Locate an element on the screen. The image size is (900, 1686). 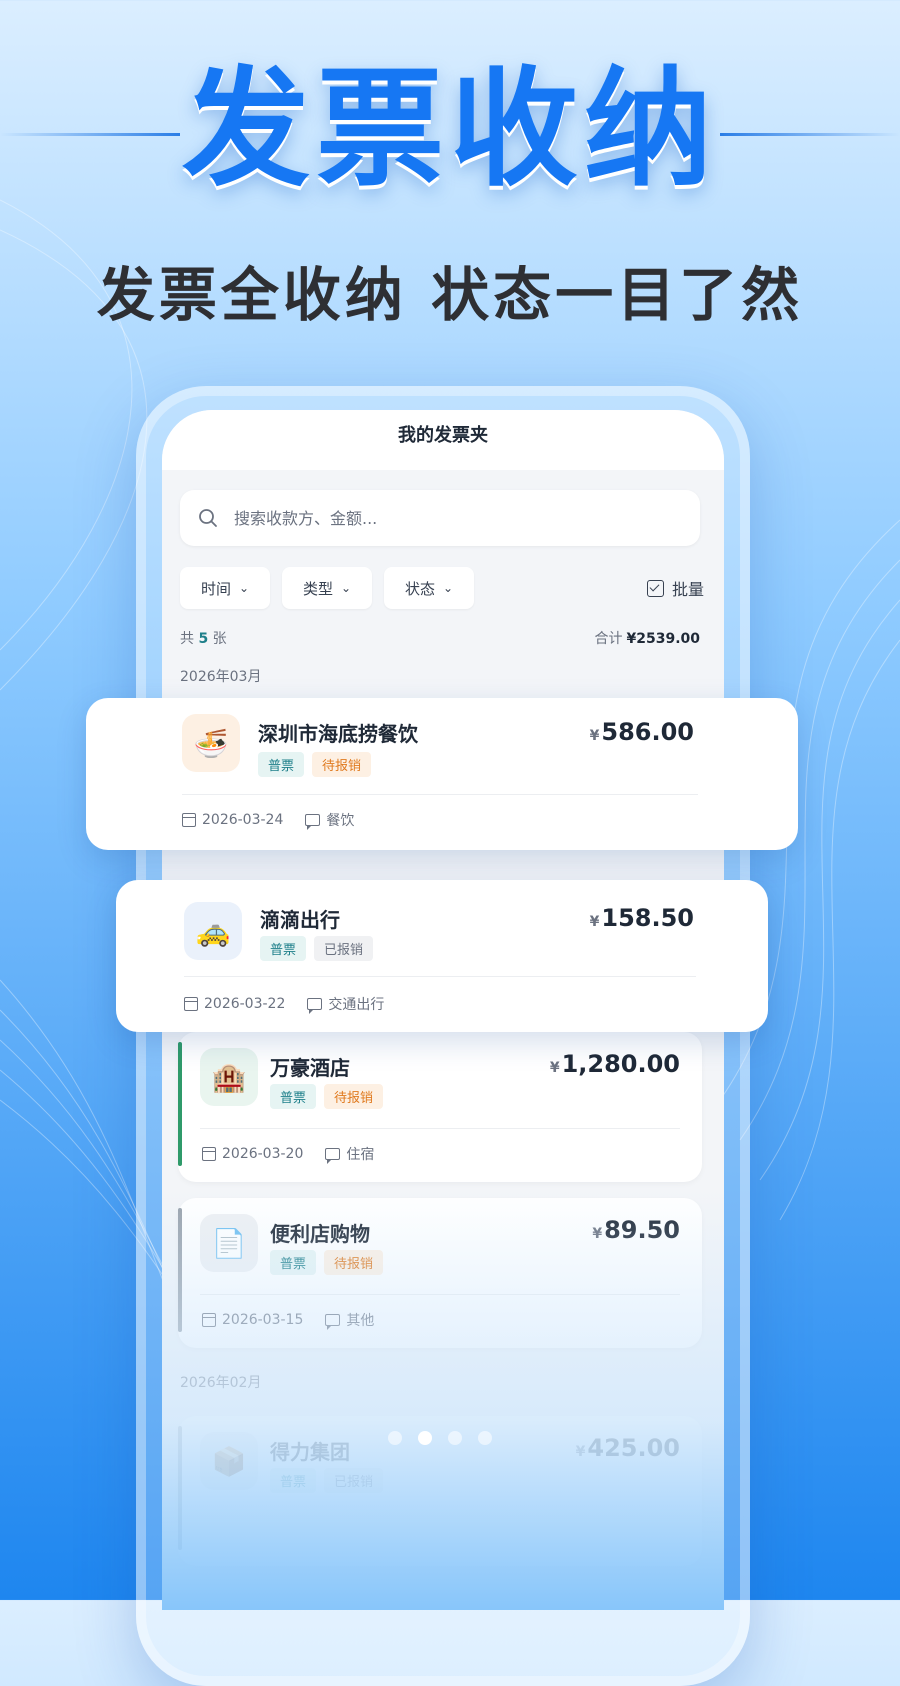
filter-time: 时间 ⌄ is located at coordinates (225, 588).